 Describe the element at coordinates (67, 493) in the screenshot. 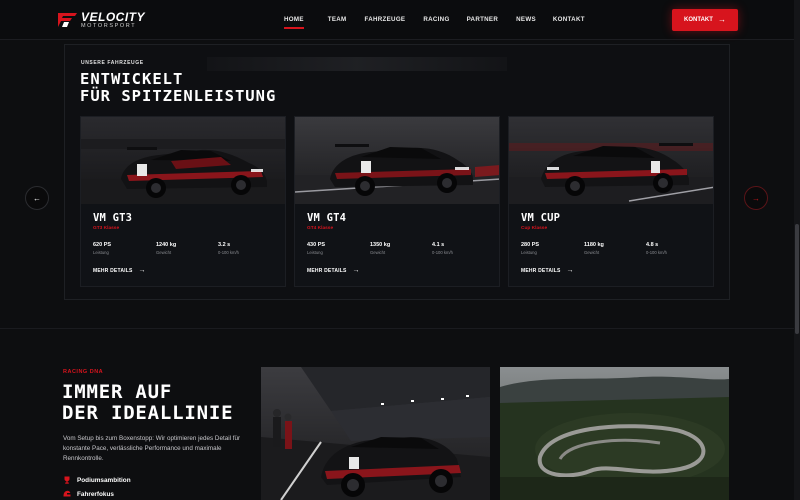

I see `helmet-icon` at that location.